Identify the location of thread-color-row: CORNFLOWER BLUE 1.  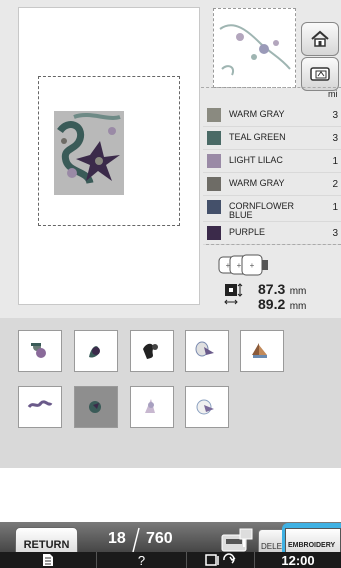
(272, 210).